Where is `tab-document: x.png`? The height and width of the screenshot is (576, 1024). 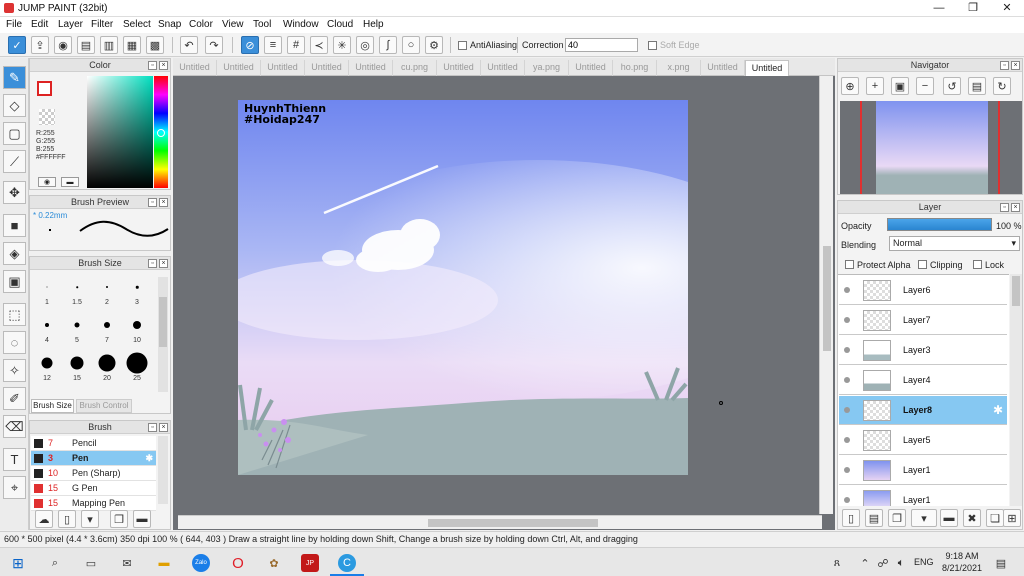 tab-document: x.png is located at coordinates (679, 68).